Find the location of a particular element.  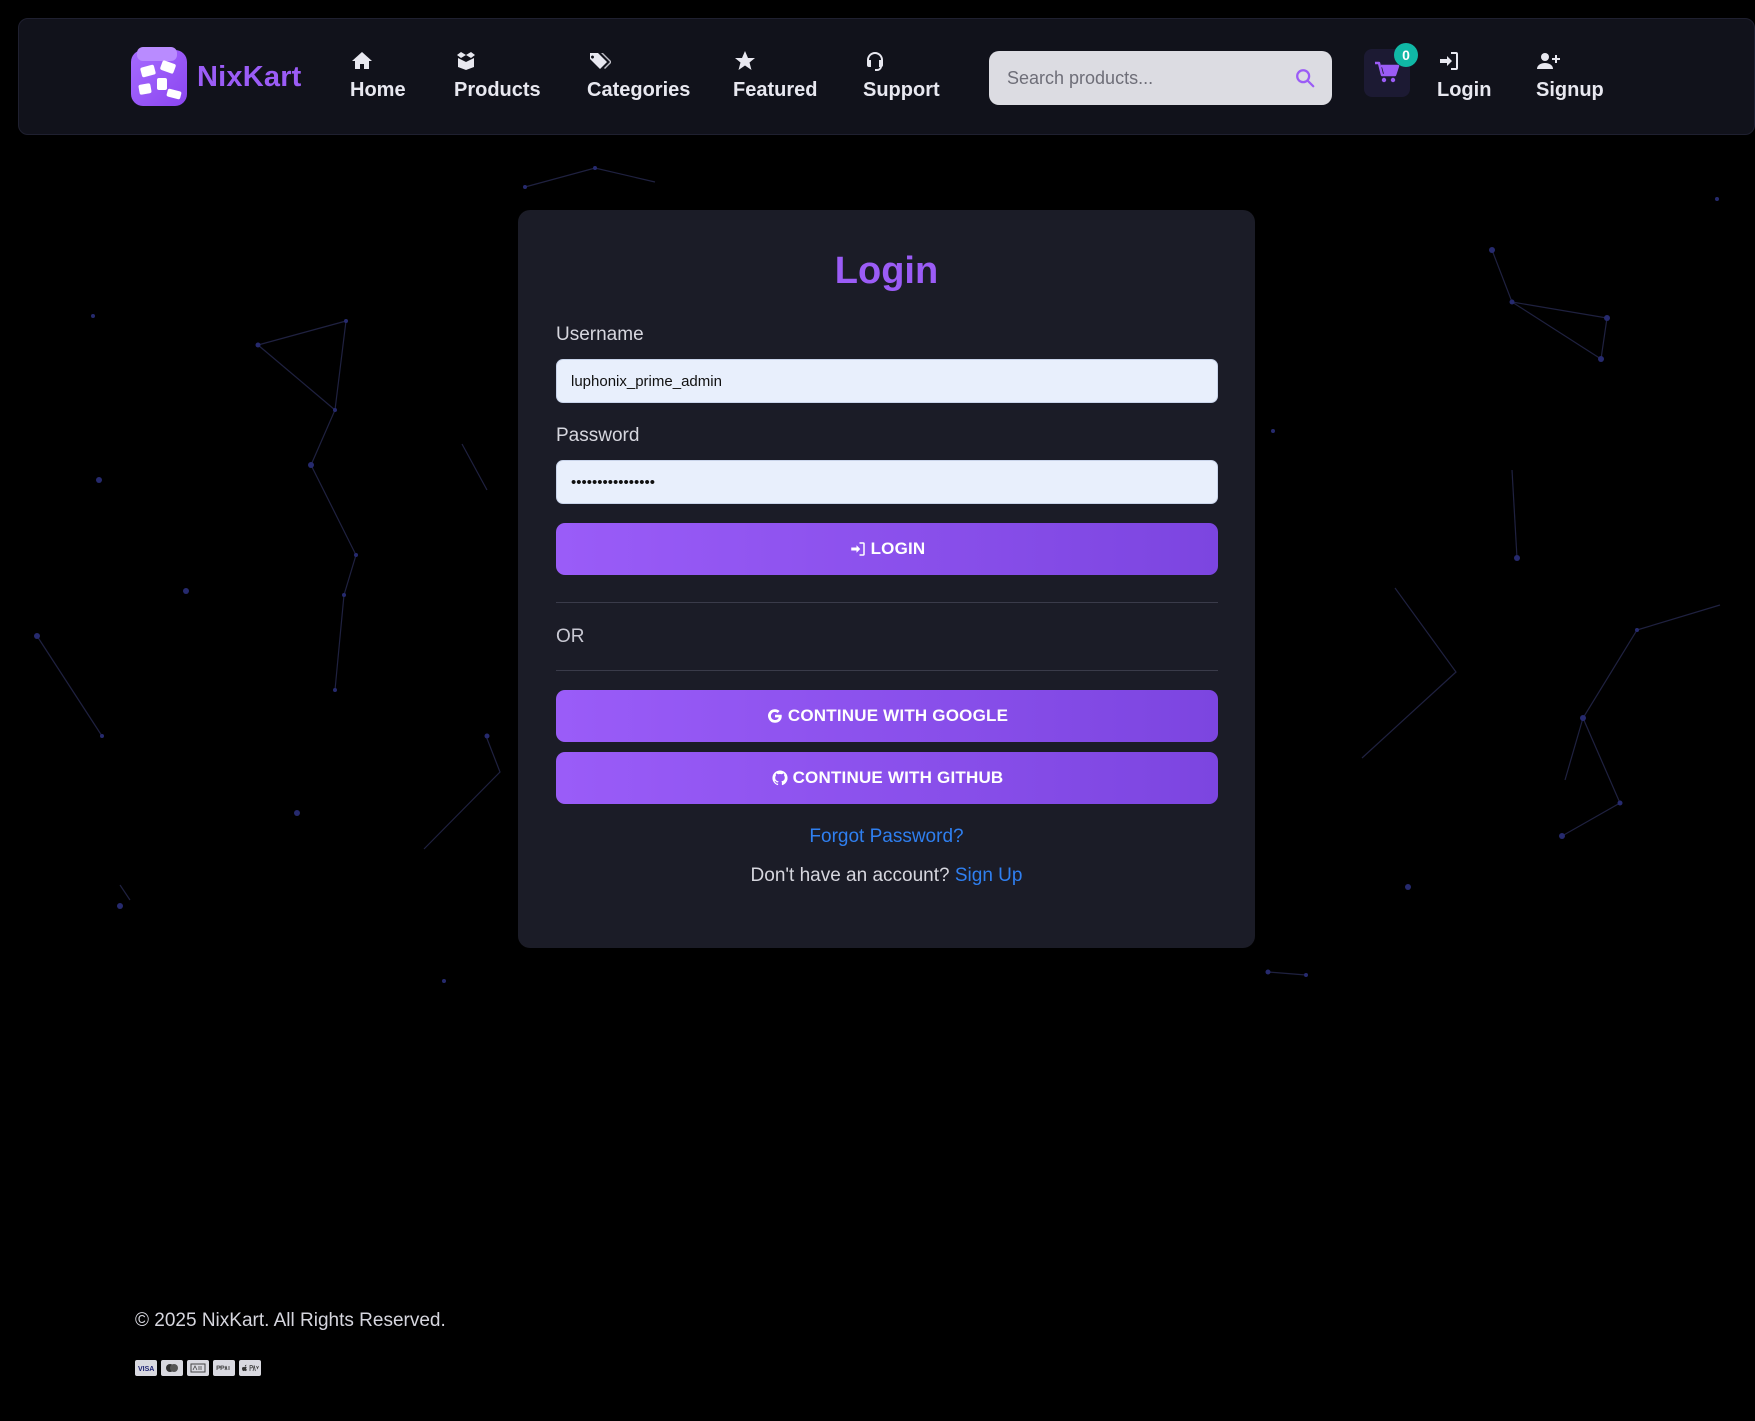

divider-bottom is located at coordinates (887, 670).